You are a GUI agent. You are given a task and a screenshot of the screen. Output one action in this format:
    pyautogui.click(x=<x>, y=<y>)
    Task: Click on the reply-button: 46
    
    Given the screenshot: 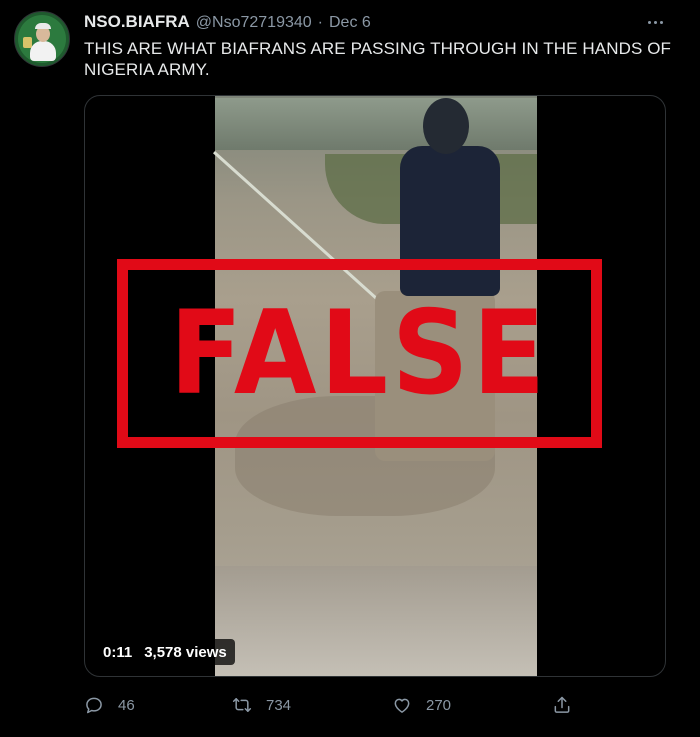 What is the action you would take?
    pyautogui.click(x=109, y=705)
    